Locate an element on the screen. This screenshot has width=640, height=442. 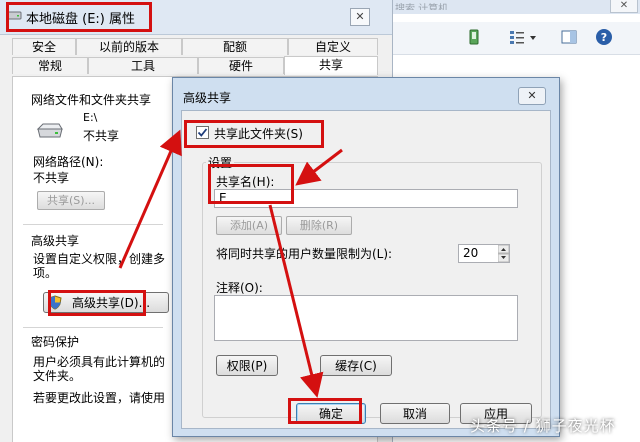
arrow-to-ok-button is located at coordinates (296, 301).